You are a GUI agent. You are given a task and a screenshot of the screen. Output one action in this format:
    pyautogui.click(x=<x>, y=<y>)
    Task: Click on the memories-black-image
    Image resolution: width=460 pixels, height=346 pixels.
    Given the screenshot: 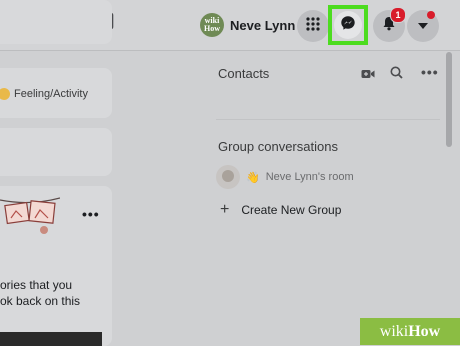 What is the action you would take?
    pyautogui.click(x=51, y=339)
    